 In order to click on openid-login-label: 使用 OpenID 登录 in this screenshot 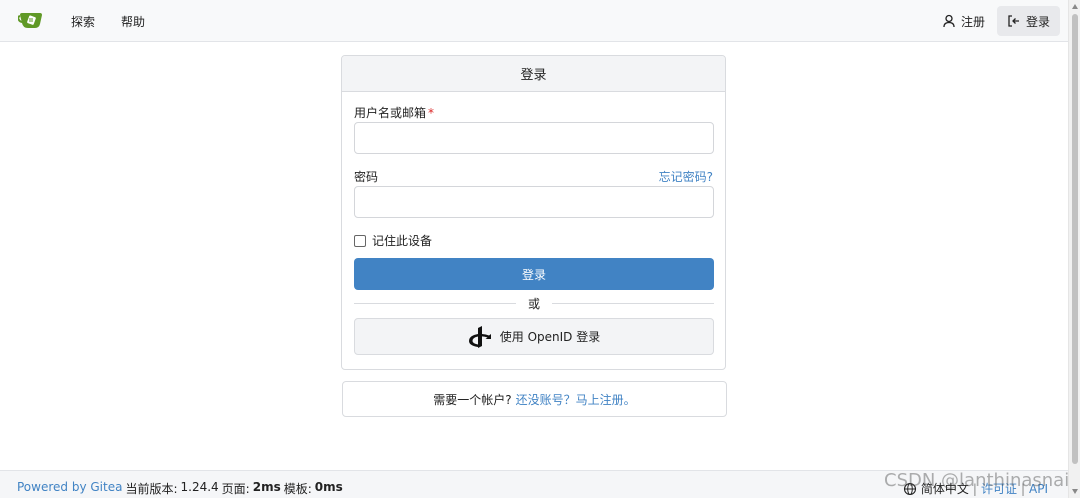, I will do `click(550, 337)`.